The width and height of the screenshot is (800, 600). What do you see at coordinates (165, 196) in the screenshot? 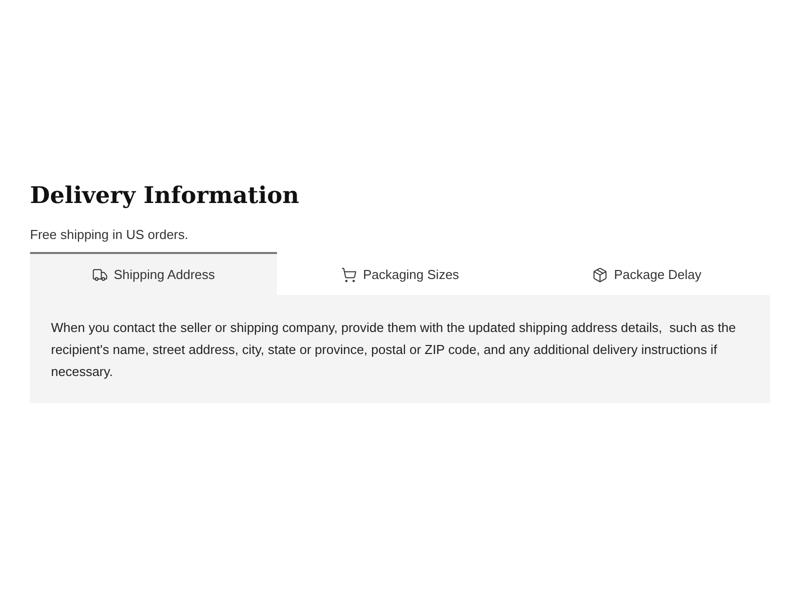
I see `page-heading: Delivery Information` at bounding box center [165, 196].